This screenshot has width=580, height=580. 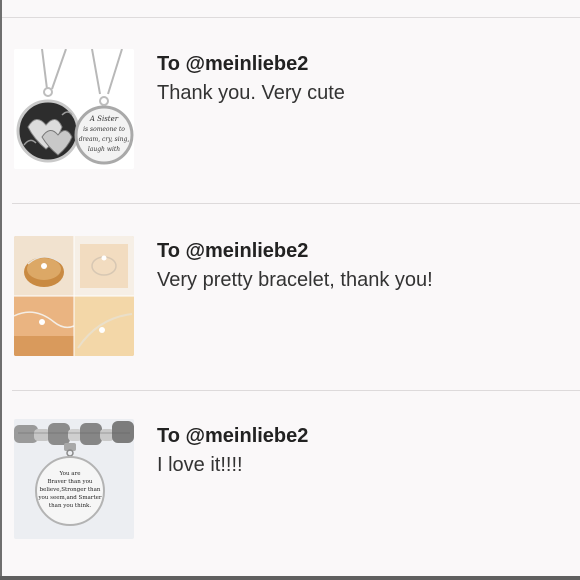 What do you see at coordinates (70, 474) in the screenshot?
I see `engraving-line: You are` at bounding box center [70, 474].